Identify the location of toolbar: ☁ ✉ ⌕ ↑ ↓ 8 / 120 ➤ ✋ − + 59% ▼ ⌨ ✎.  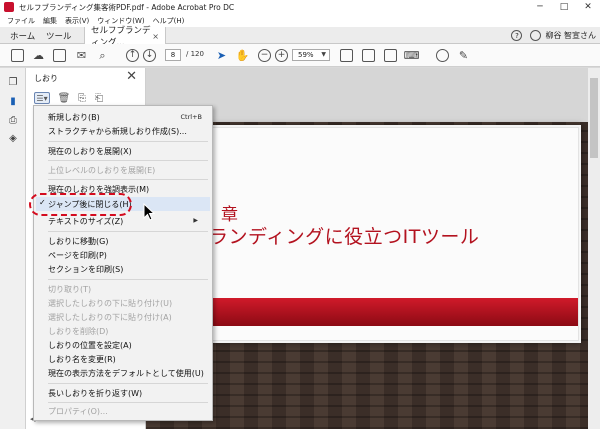
(300, 55).